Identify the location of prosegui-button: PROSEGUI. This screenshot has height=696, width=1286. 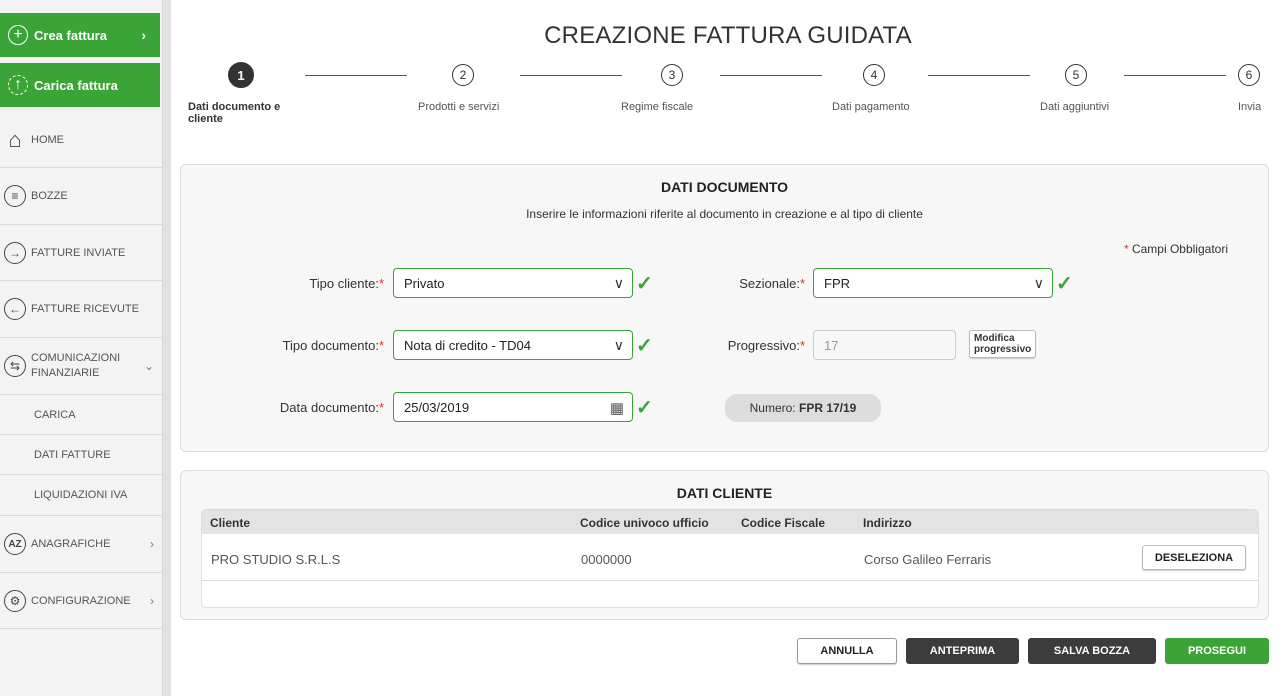
(1217, 651).